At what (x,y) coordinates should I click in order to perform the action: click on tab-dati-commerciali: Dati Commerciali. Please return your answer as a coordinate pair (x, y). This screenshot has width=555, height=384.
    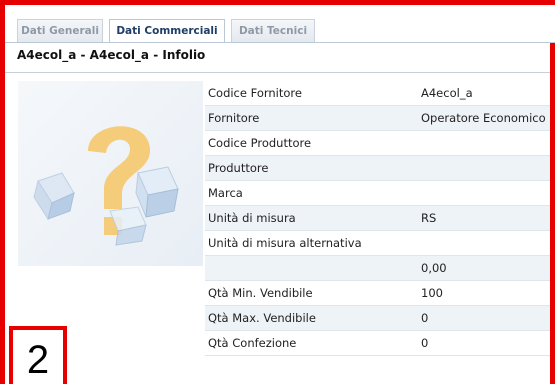
    Looking at the image, I should click on (167, 31).